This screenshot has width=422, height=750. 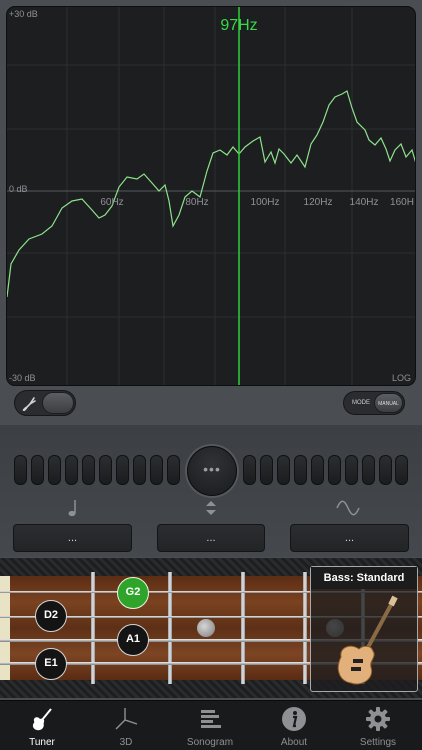 What do you see at coordinates (133, 593) in the screenshot?
I see `note-button-g2: G2` at bounding box center [133, 593].